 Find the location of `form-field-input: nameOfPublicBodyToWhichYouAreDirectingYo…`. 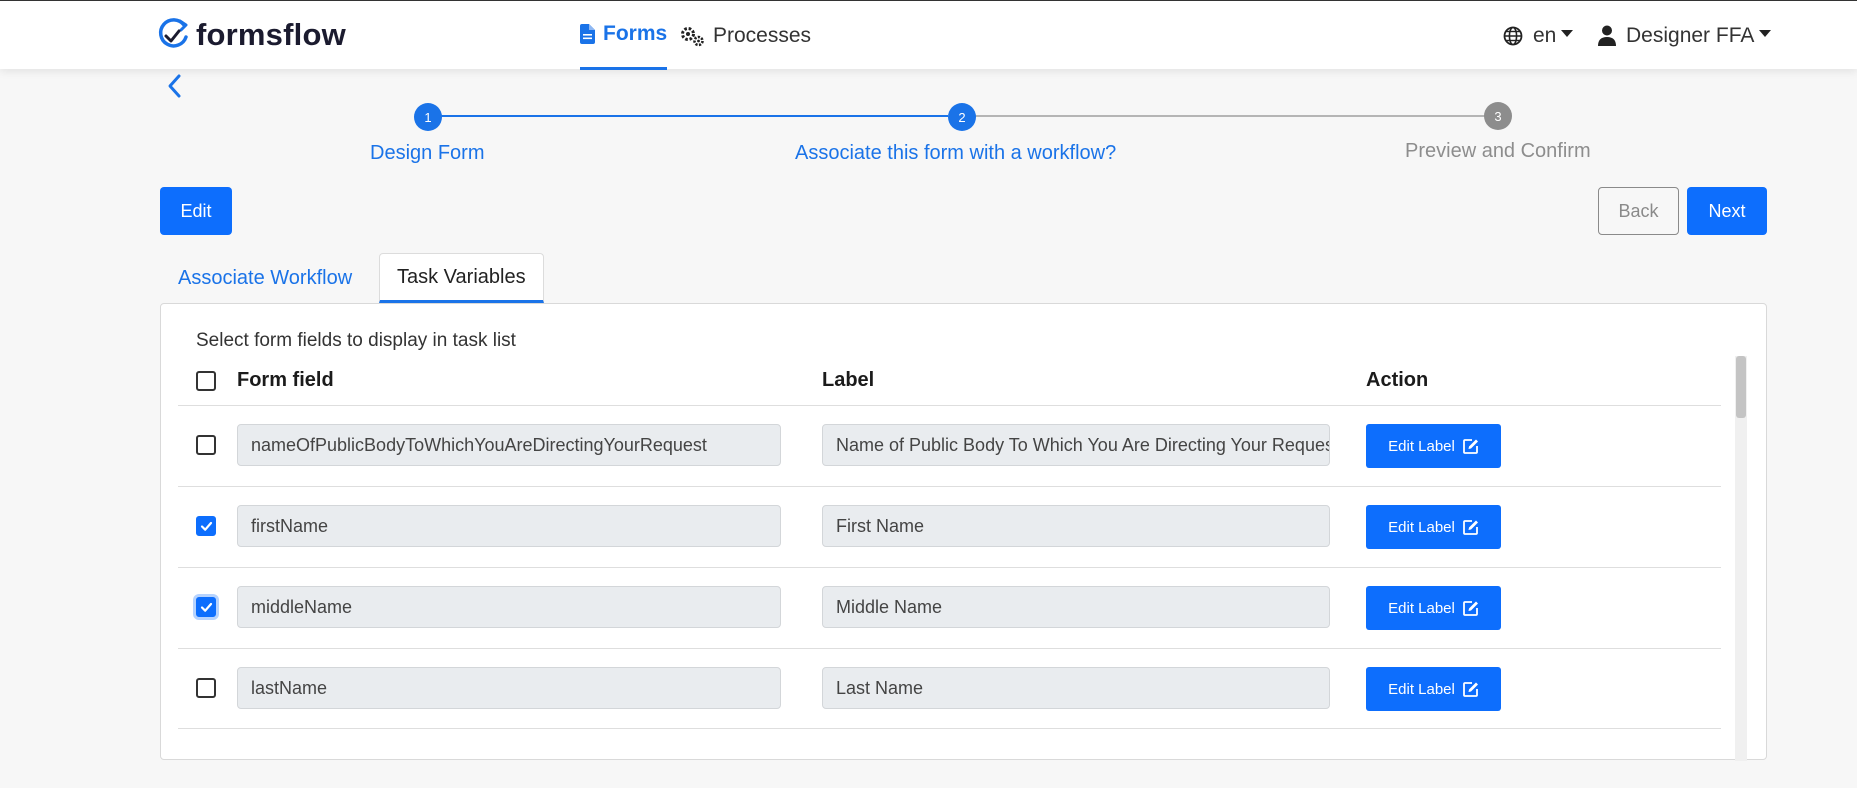

form-field-input: nameOfPublicBodyToWhichYouAreDirectingYo… is located at coordinates (509, 445).